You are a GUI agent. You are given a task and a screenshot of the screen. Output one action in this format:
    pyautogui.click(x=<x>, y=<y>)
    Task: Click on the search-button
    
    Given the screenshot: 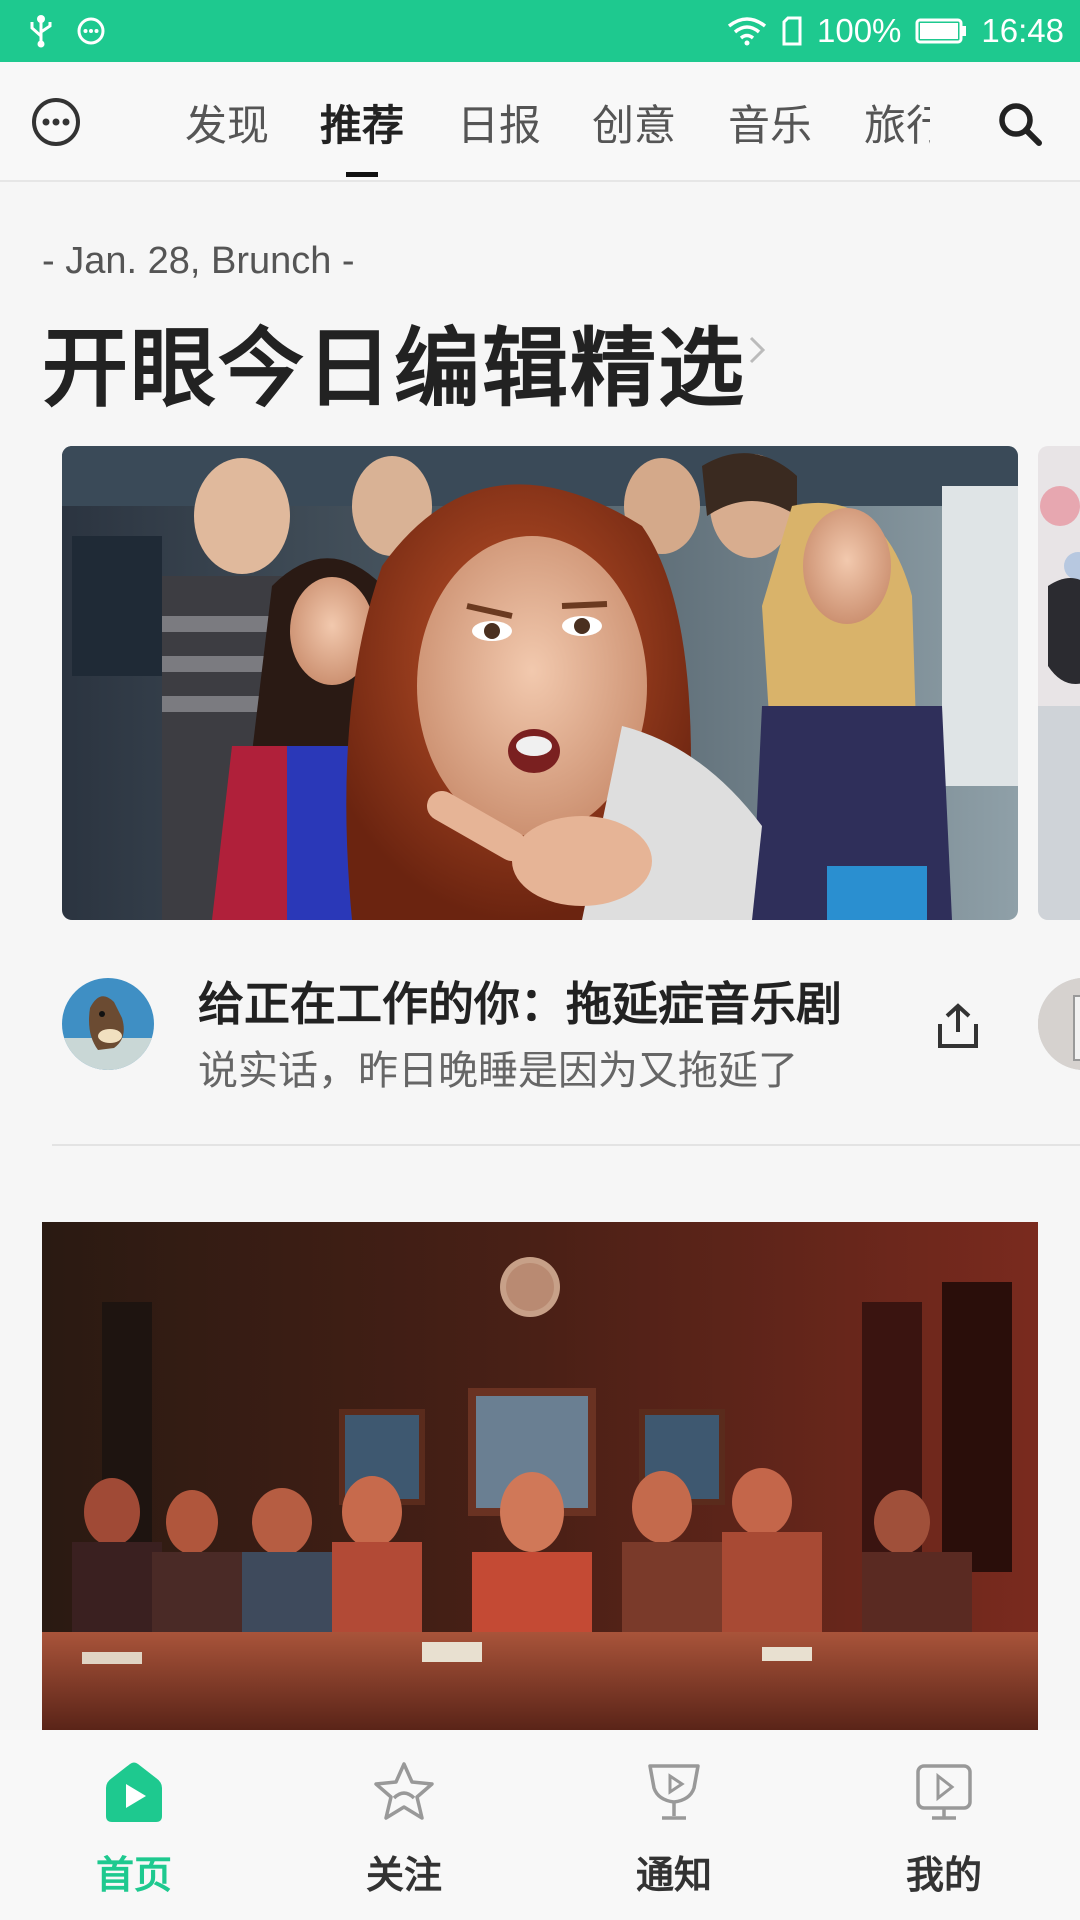 What is the action you would take?
    pyautogui.click(x=1020, y=124)
    